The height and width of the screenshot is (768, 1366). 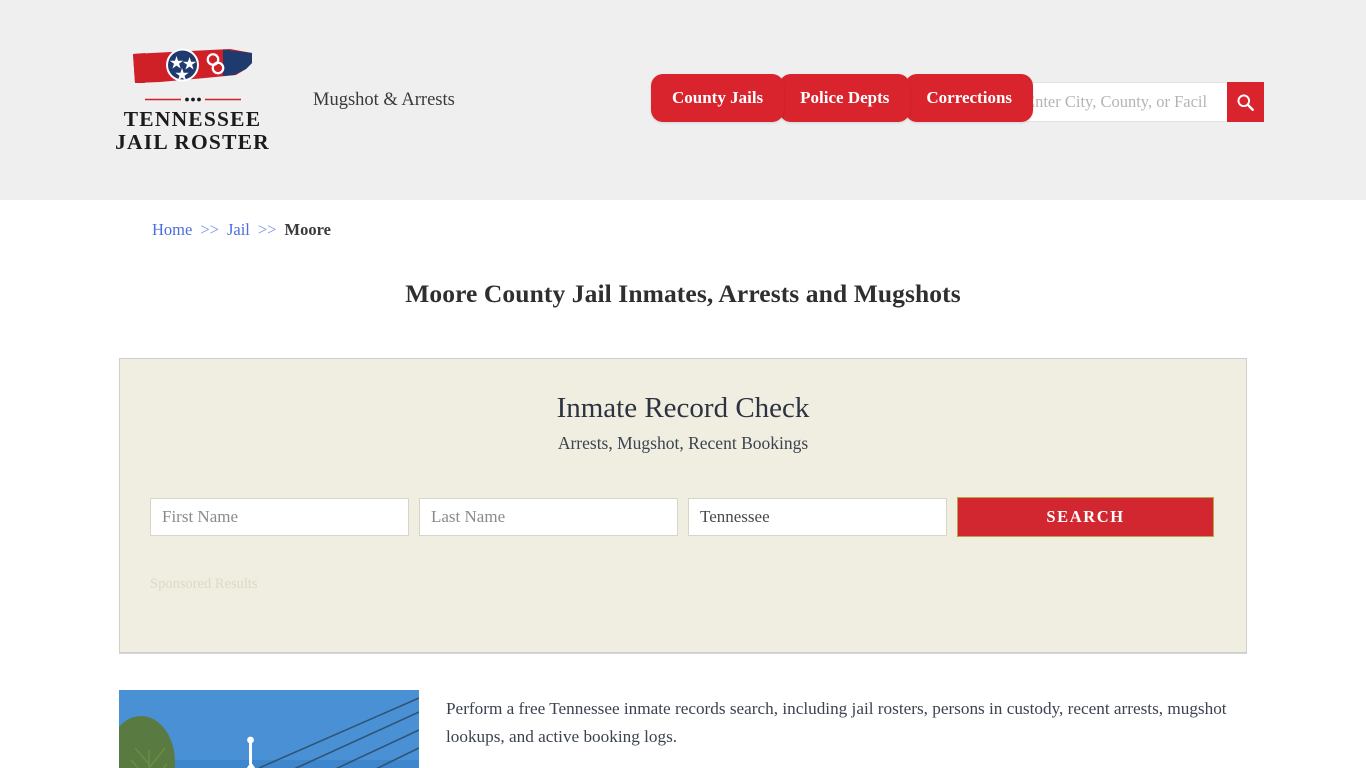 What do you see at coordinates (1085, 516) in the screenshot?
I see `search-button: SEARCH` at bounding box center [1085, 516].